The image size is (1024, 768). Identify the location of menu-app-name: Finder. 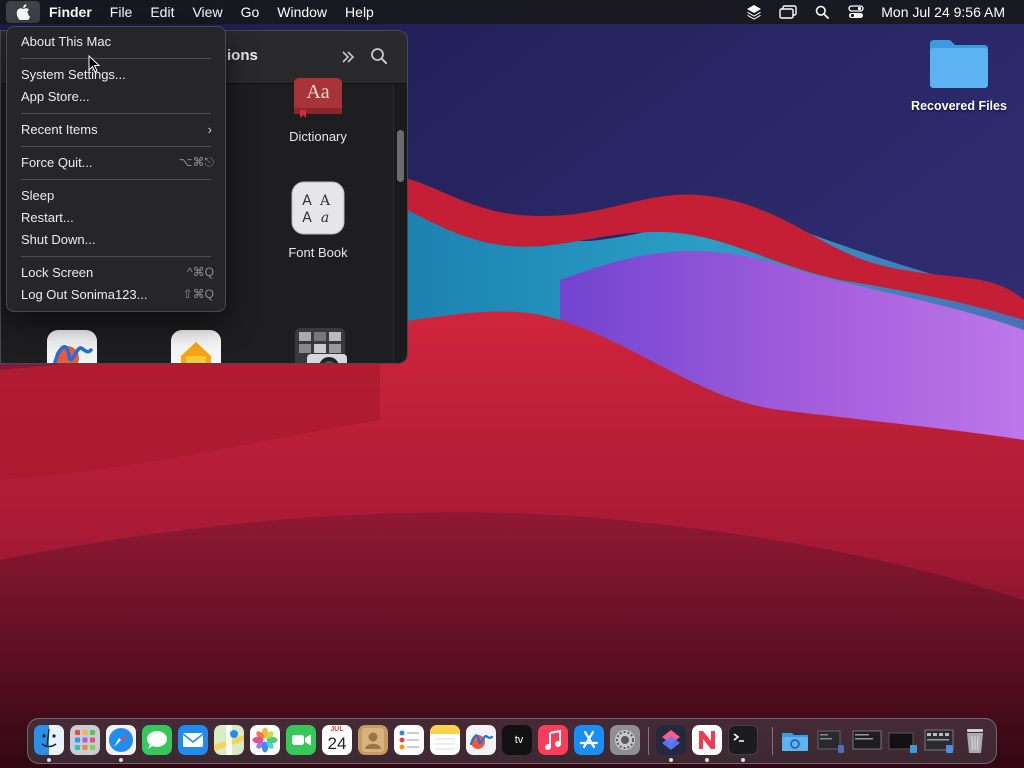
(70, 12).